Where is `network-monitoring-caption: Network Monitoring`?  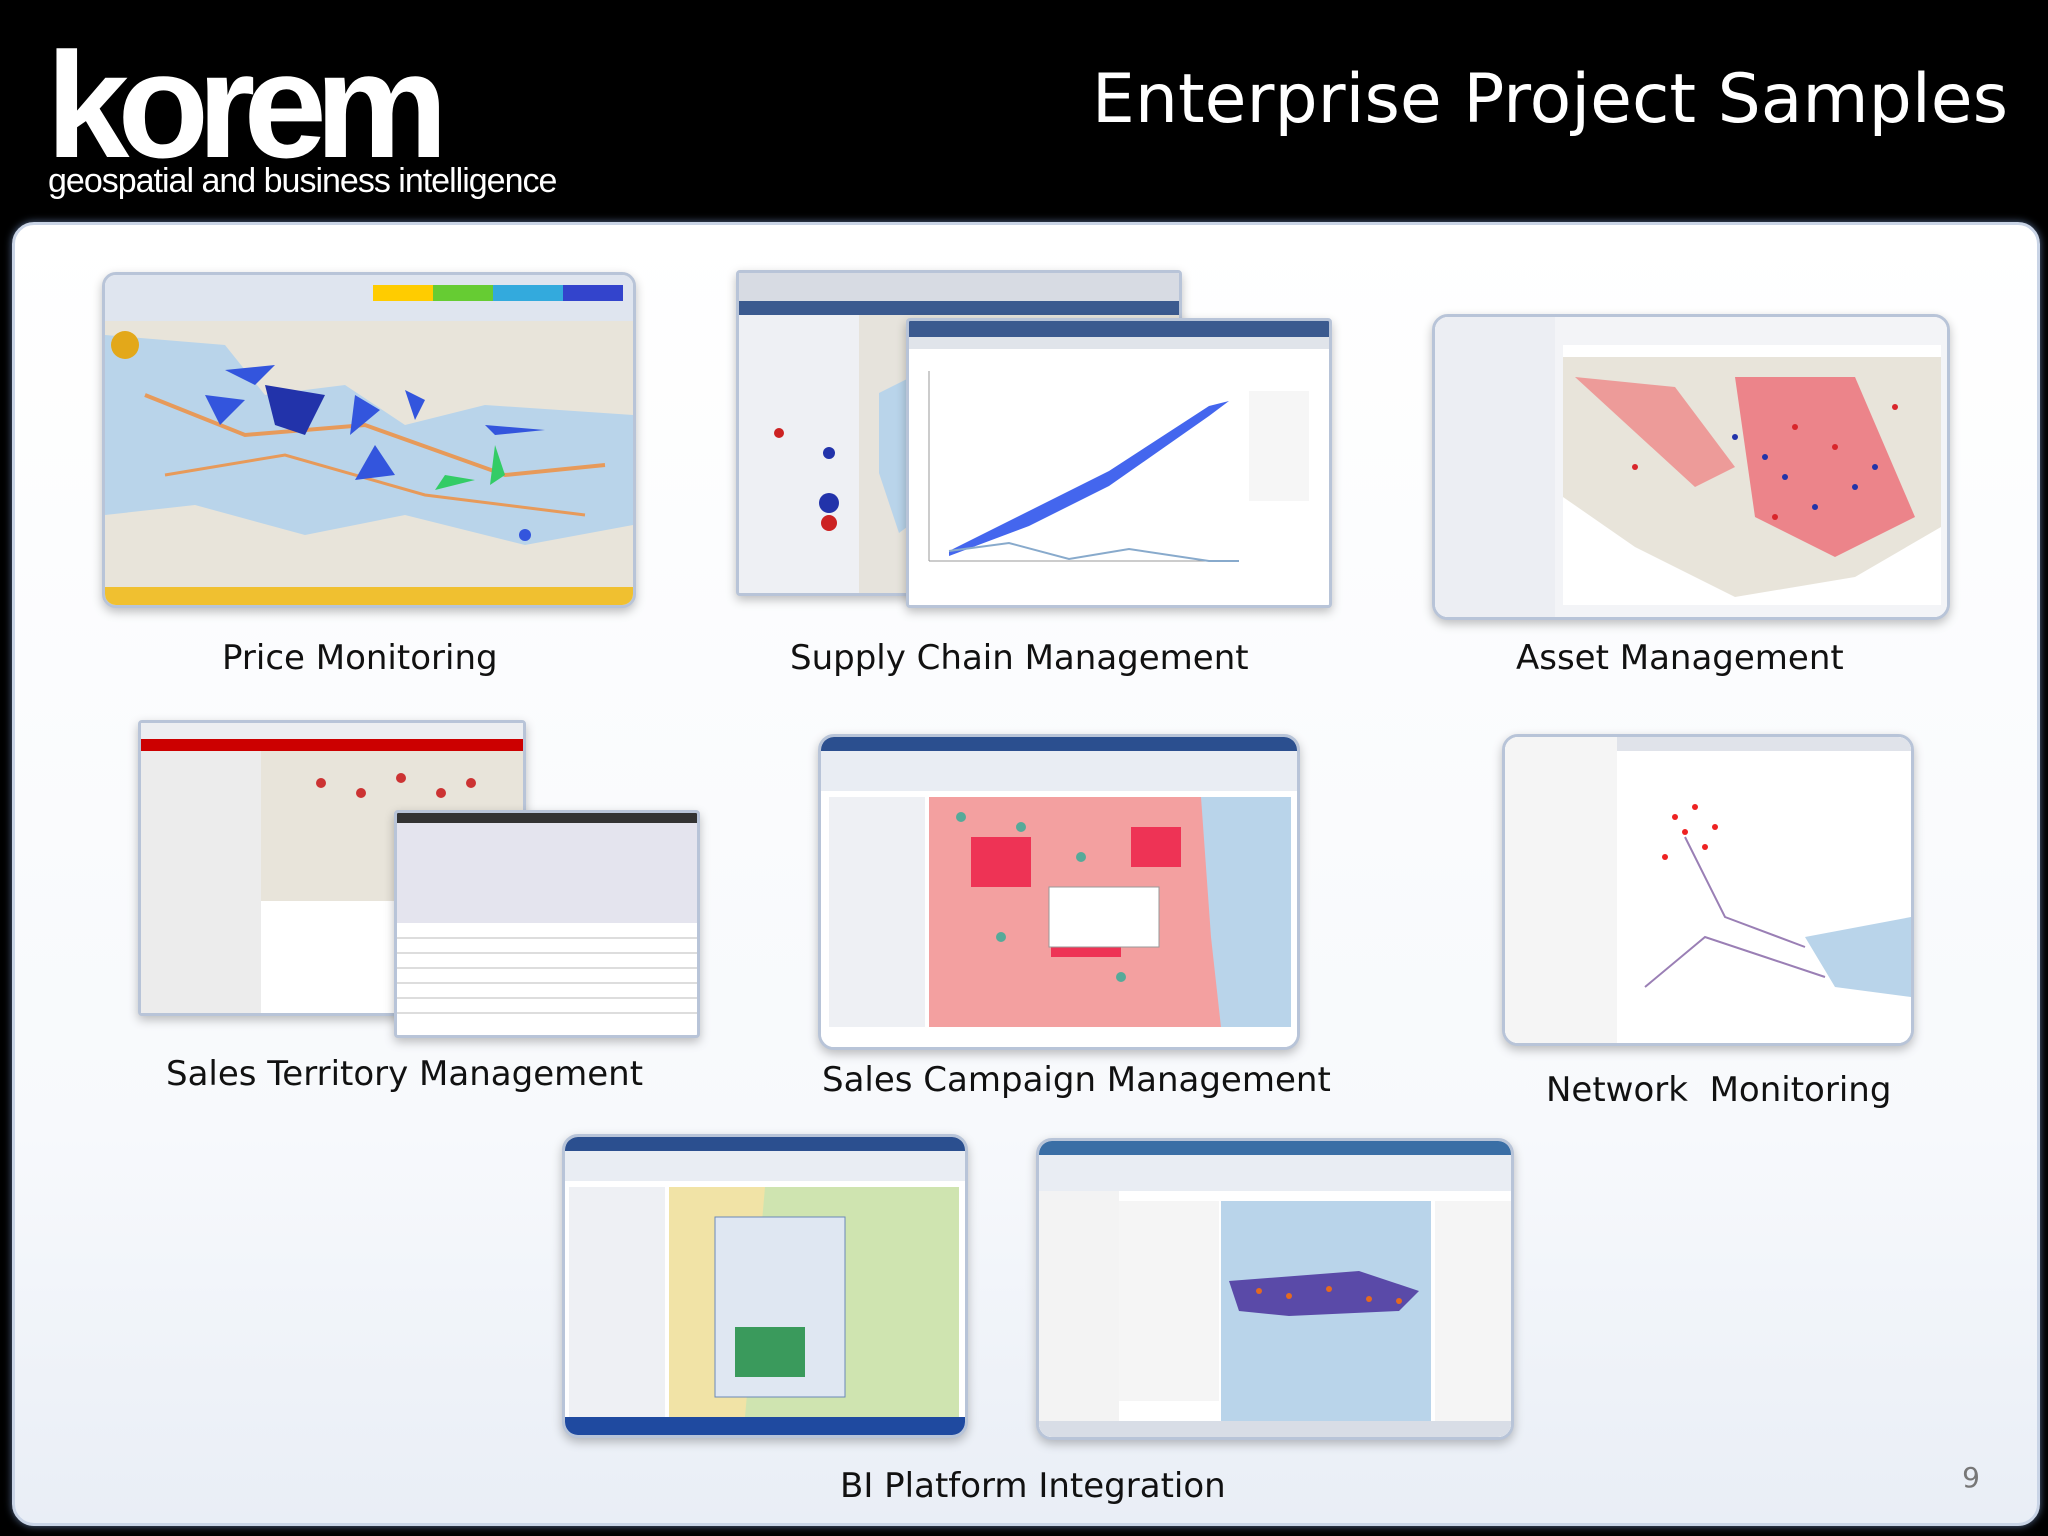 network-monitoring-caption: Network Monitoring is located at coordinates (1719, 1090).